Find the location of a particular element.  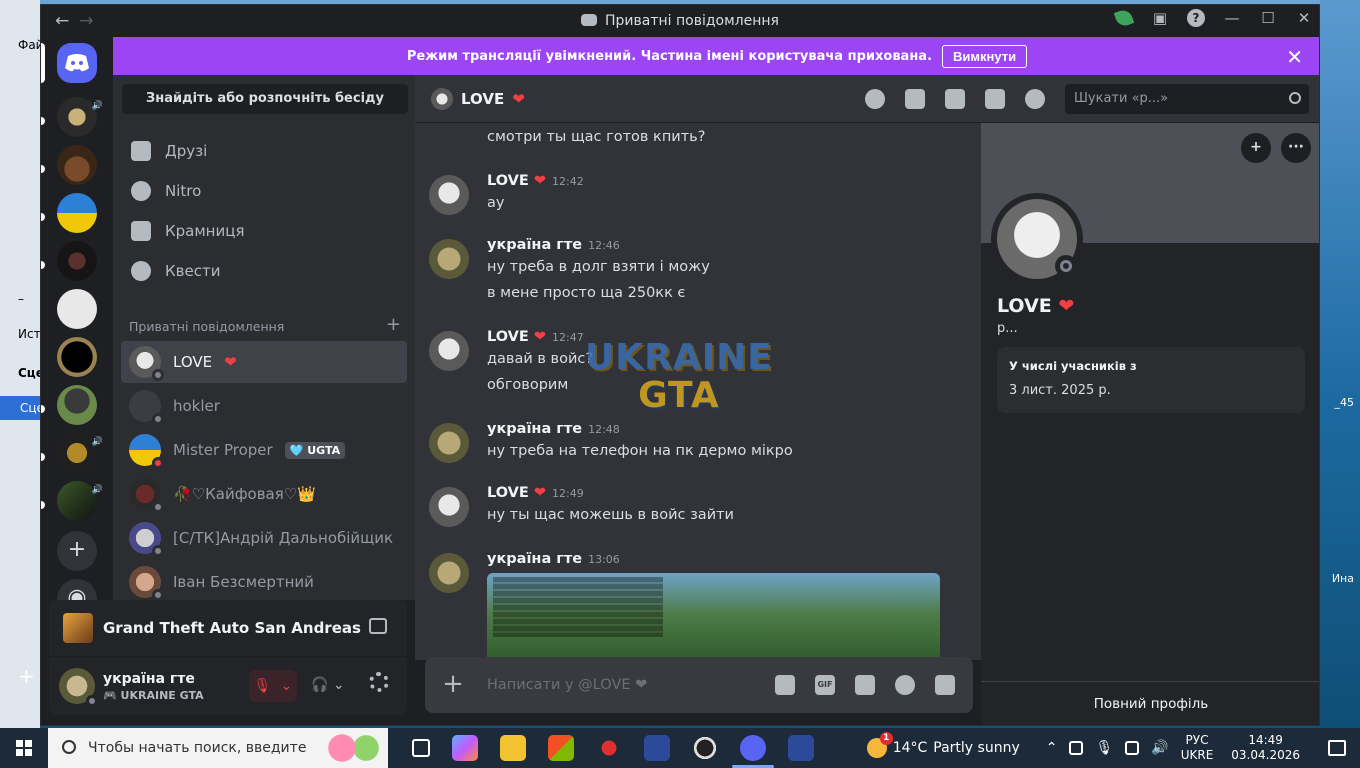

video-call-icon is located at coordinates (915, 99).